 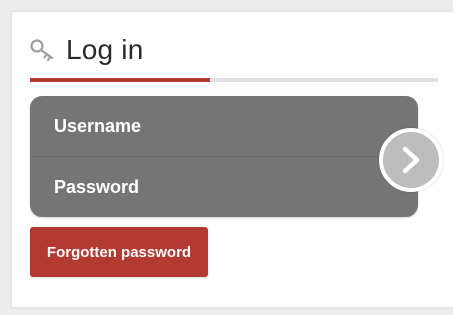 I want to click on chevron-right-icon, so click(x=411, y=160).